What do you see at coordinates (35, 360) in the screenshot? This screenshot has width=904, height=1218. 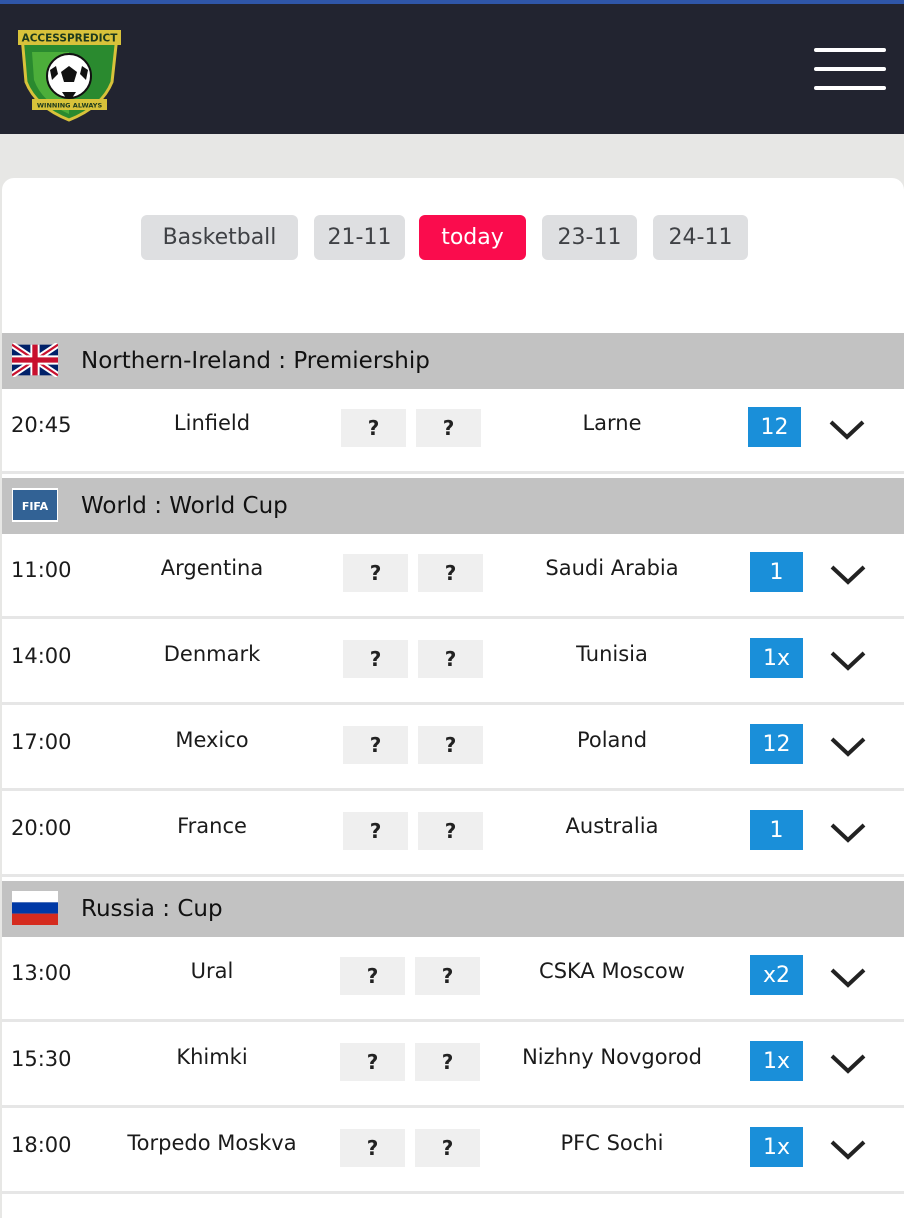 I see `uk-flag-icon` at bounding box center [35, 360].